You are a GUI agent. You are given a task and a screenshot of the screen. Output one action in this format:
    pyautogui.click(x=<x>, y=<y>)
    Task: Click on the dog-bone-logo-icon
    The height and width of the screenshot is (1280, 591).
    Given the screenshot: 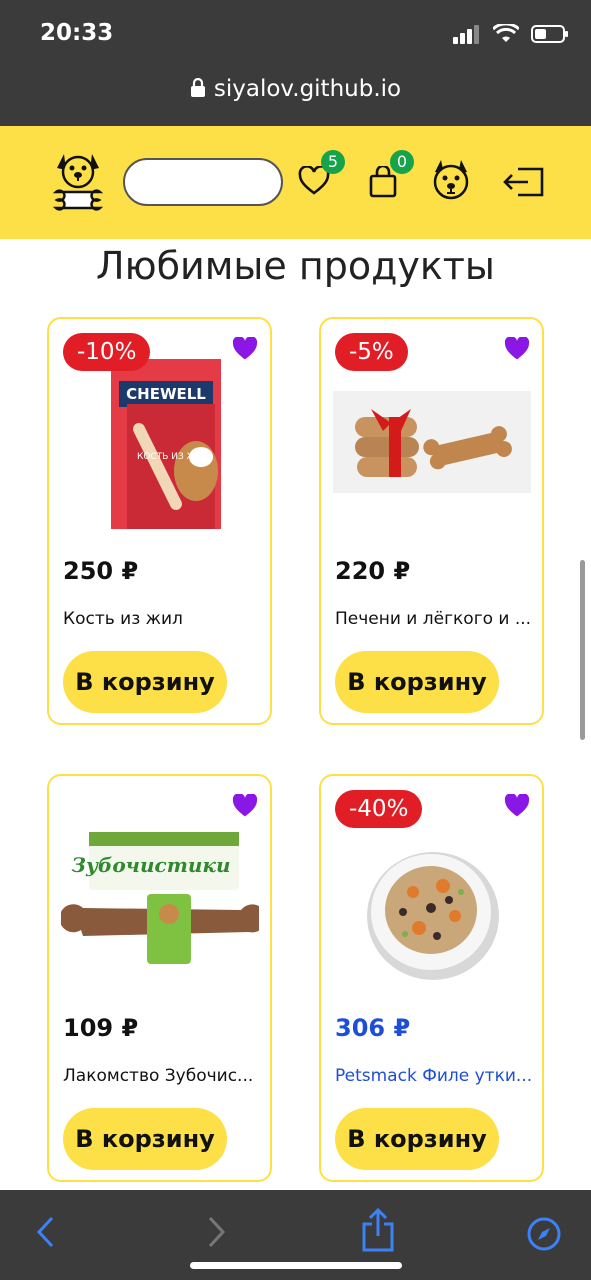 What is the action you would take?
    pyautogui.click(x=78, y=180)
    